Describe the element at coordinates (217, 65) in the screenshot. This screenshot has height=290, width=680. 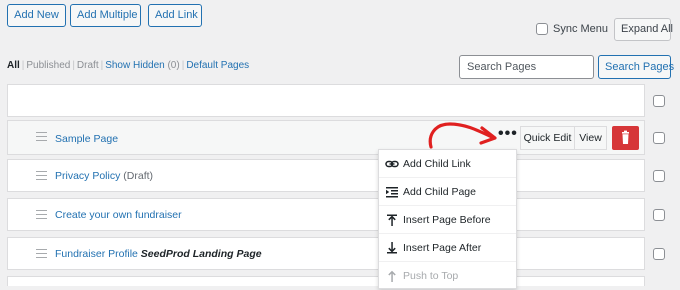
I see `filter-default-pages: Default Pages` at that location.